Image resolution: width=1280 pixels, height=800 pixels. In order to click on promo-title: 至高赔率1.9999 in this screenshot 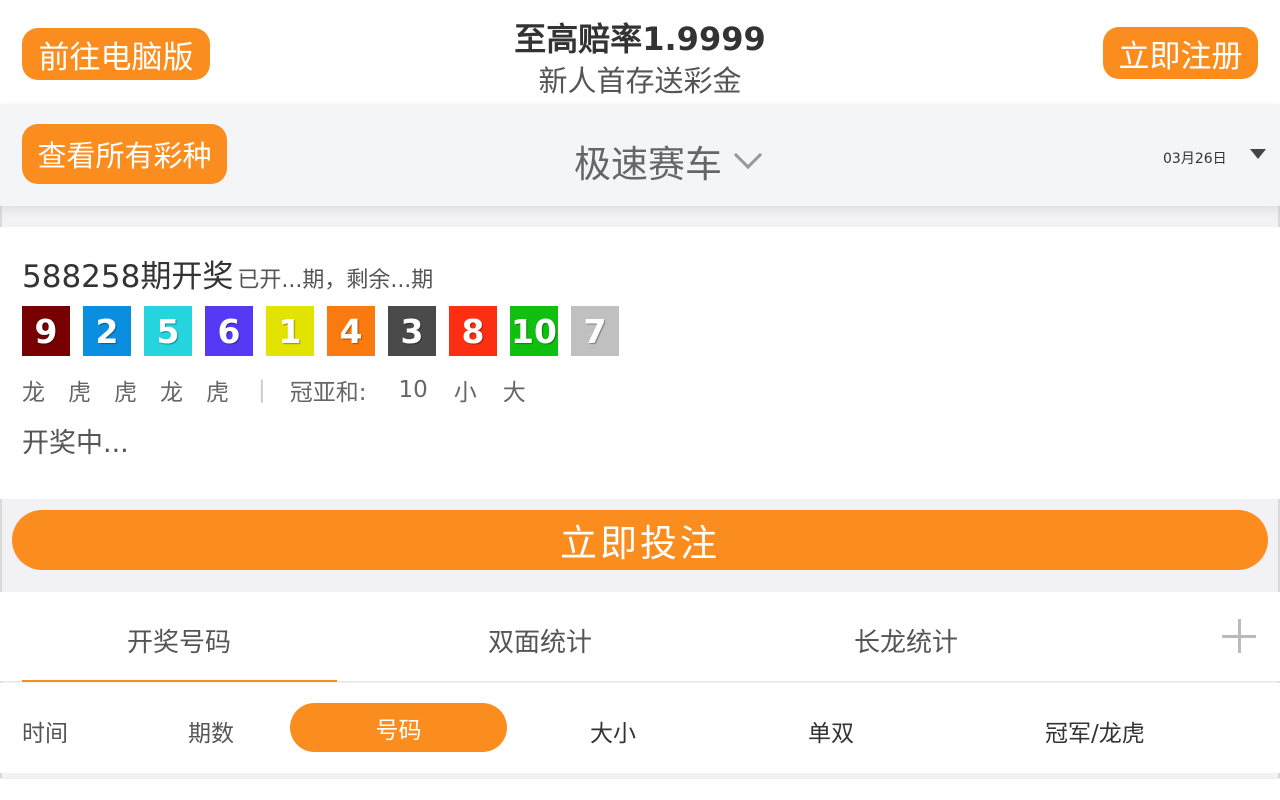, I will do `click(640, 39)`.